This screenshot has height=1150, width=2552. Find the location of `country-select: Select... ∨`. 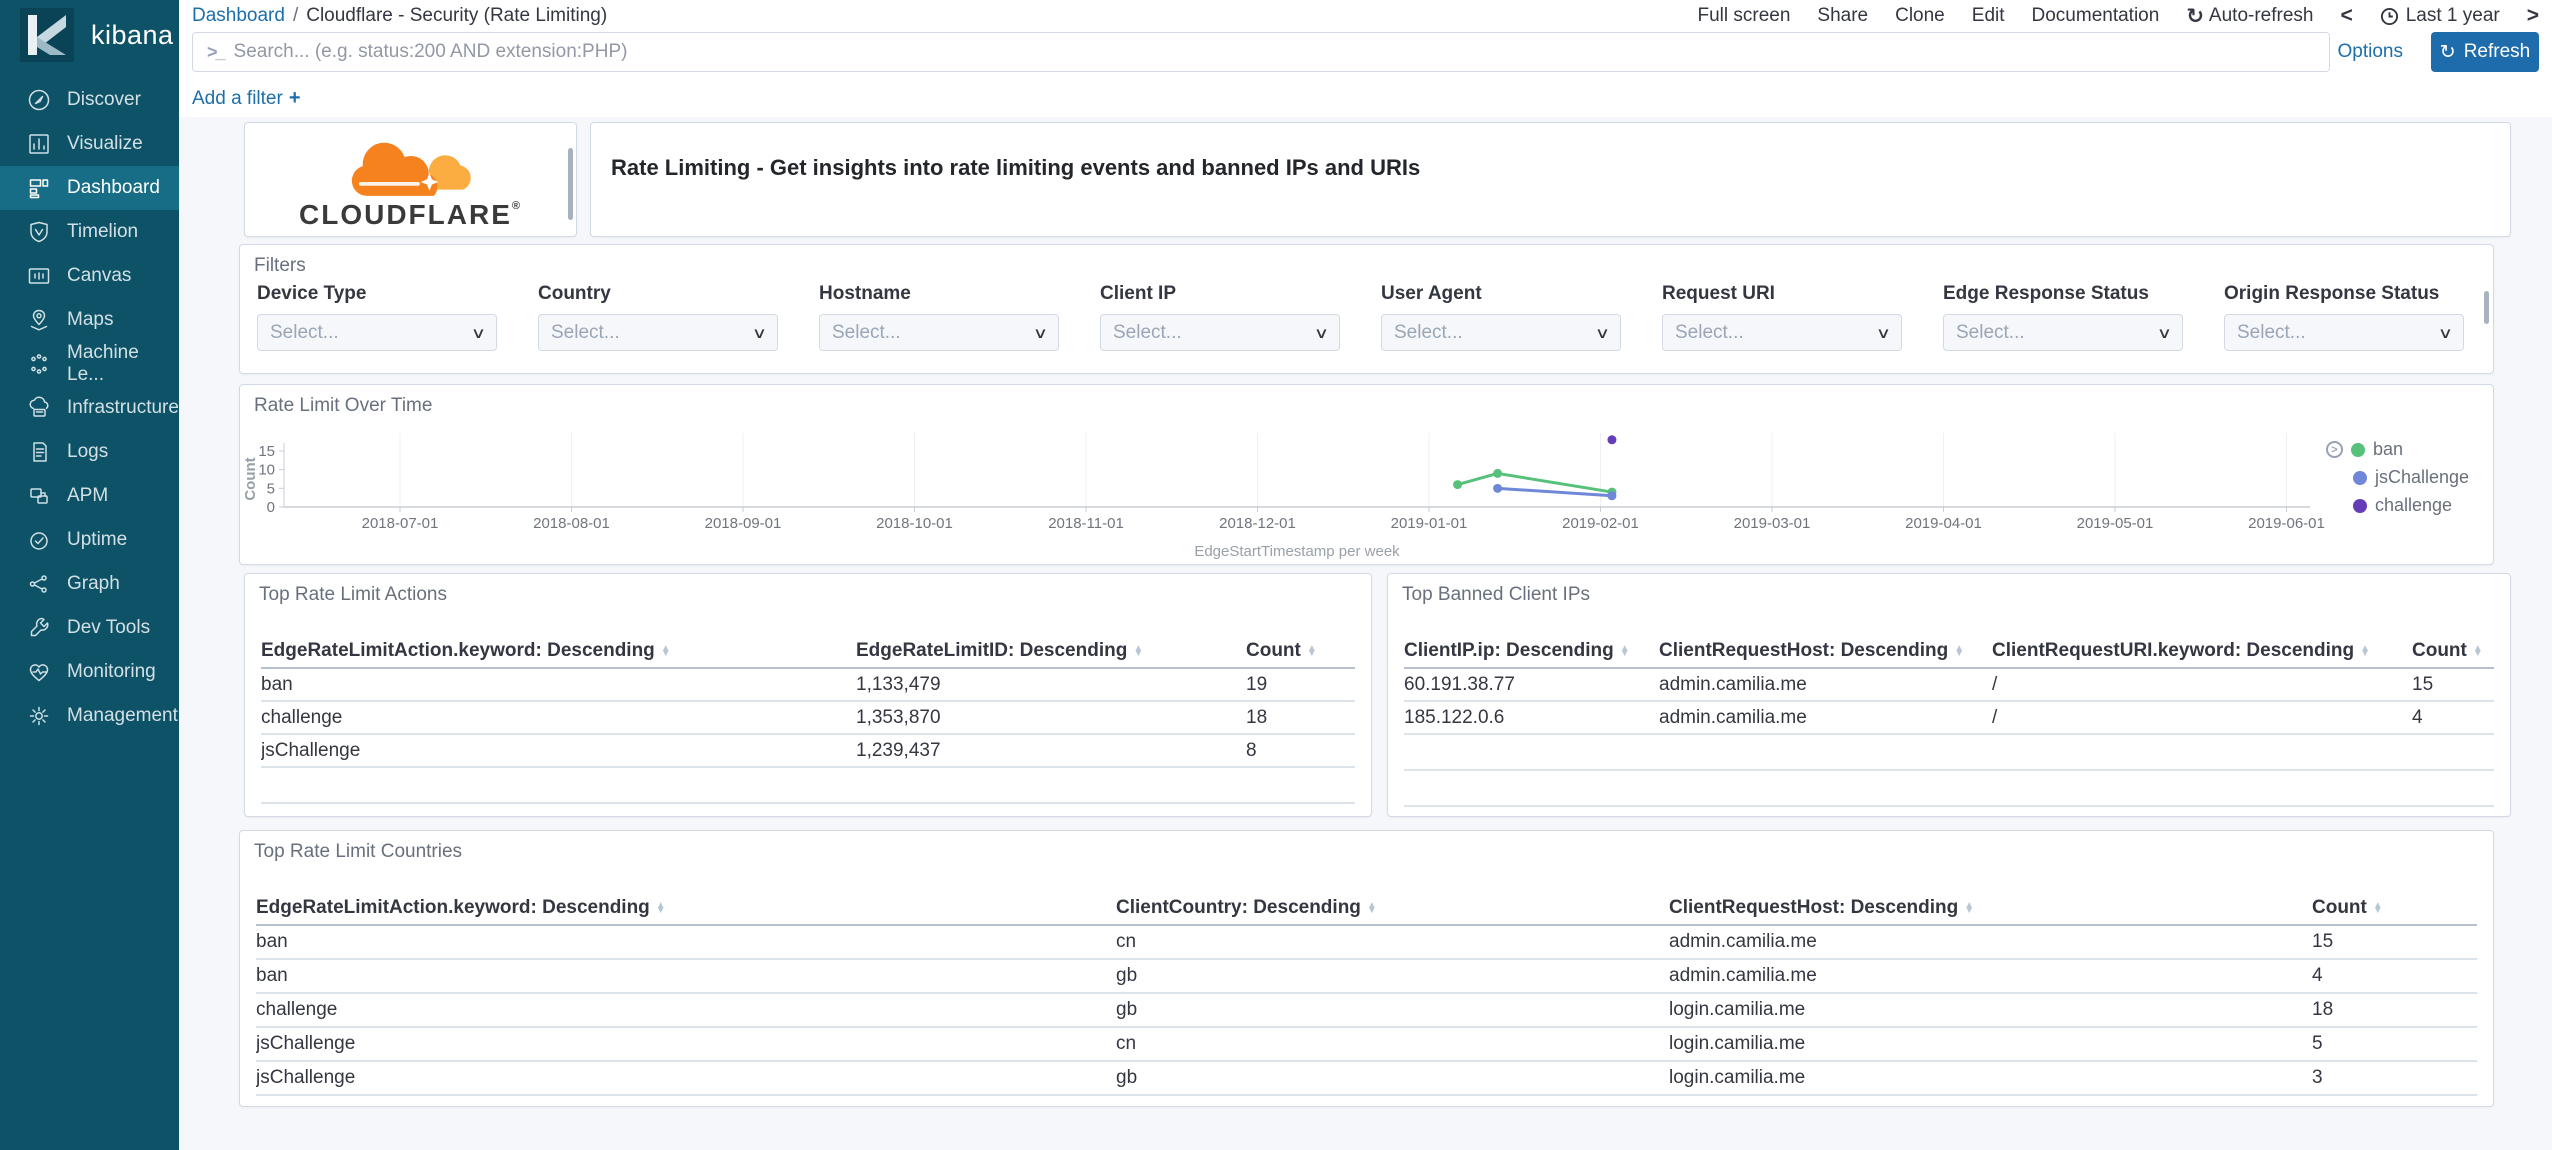

country-select: Select... ∨ is located at coordinates (658, 332).